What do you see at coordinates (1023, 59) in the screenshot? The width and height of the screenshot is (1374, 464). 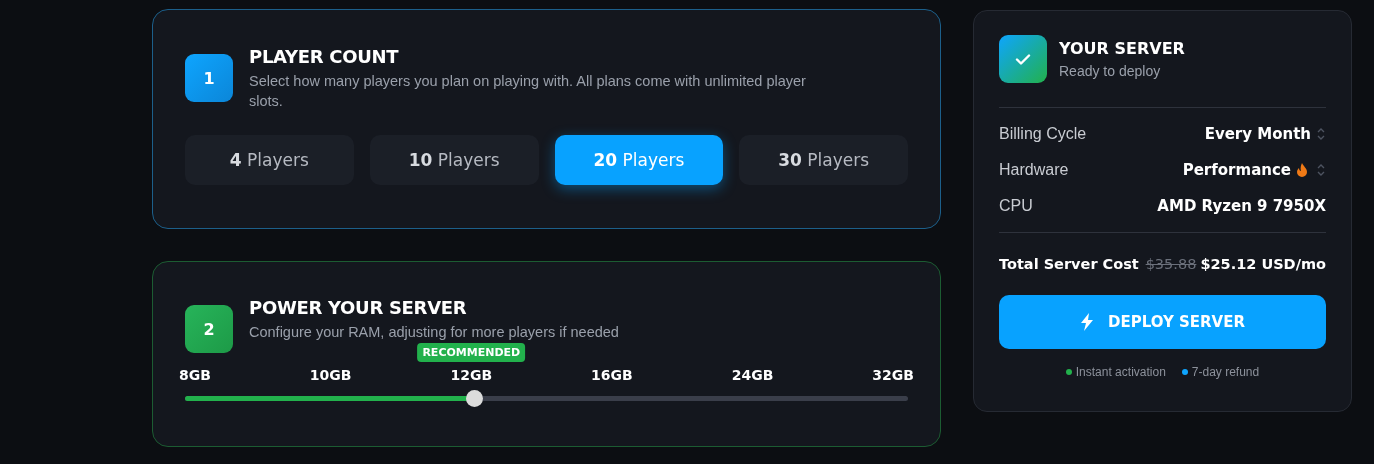 I see `check-icon` at bounding box center [1023, 59].